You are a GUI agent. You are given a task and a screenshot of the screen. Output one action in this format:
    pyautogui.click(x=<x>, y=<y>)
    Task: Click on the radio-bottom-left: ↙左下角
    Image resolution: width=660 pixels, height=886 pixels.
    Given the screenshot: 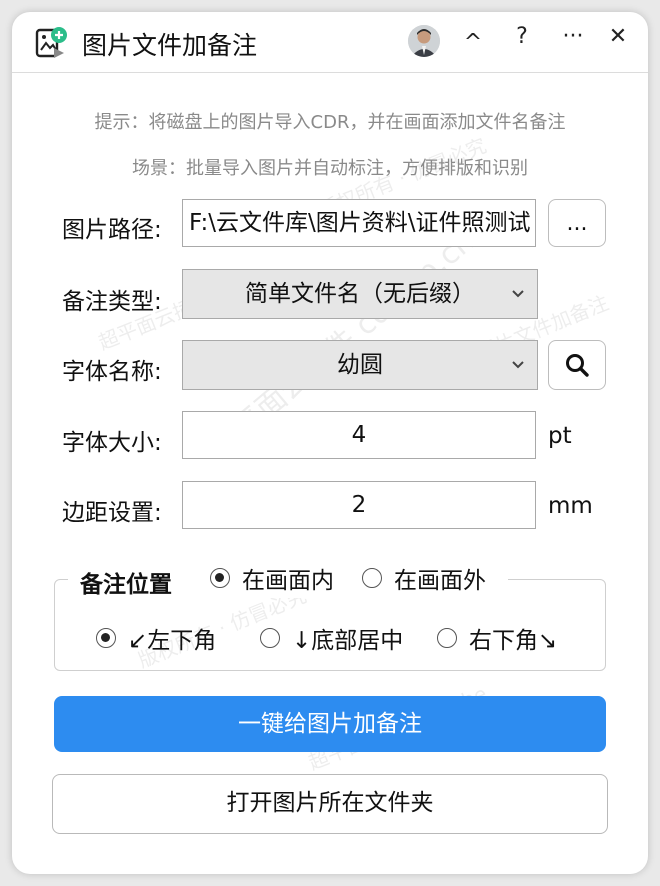 What is the action you would take?
    pyautogui.click(x=156, y=638)
    